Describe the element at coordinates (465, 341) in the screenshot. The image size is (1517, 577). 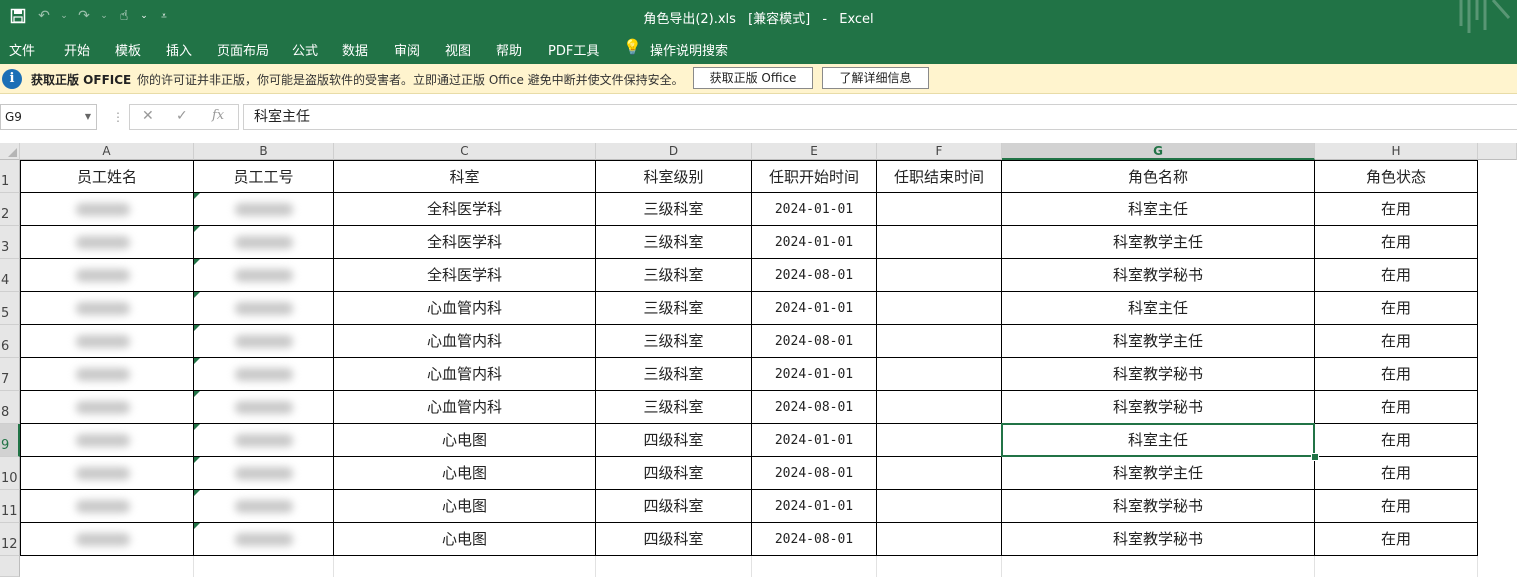
I see `cell-c6: 心血管内科` at that location.